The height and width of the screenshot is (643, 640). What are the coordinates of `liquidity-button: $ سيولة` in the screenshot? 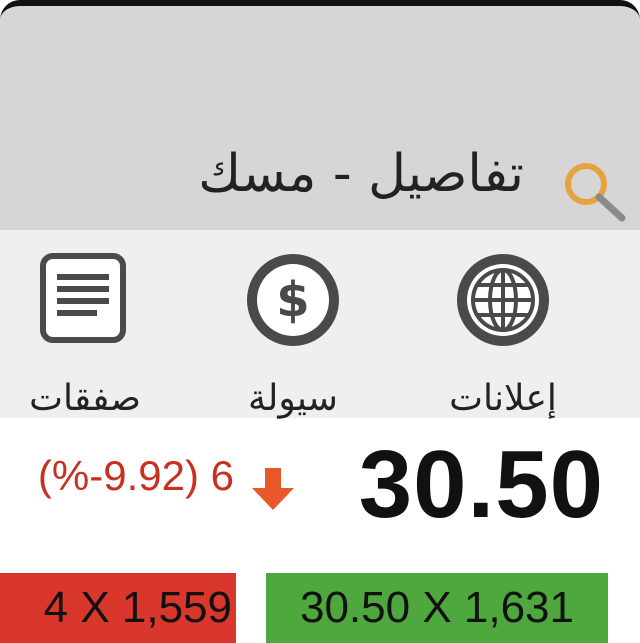 It's located at (293, 334).